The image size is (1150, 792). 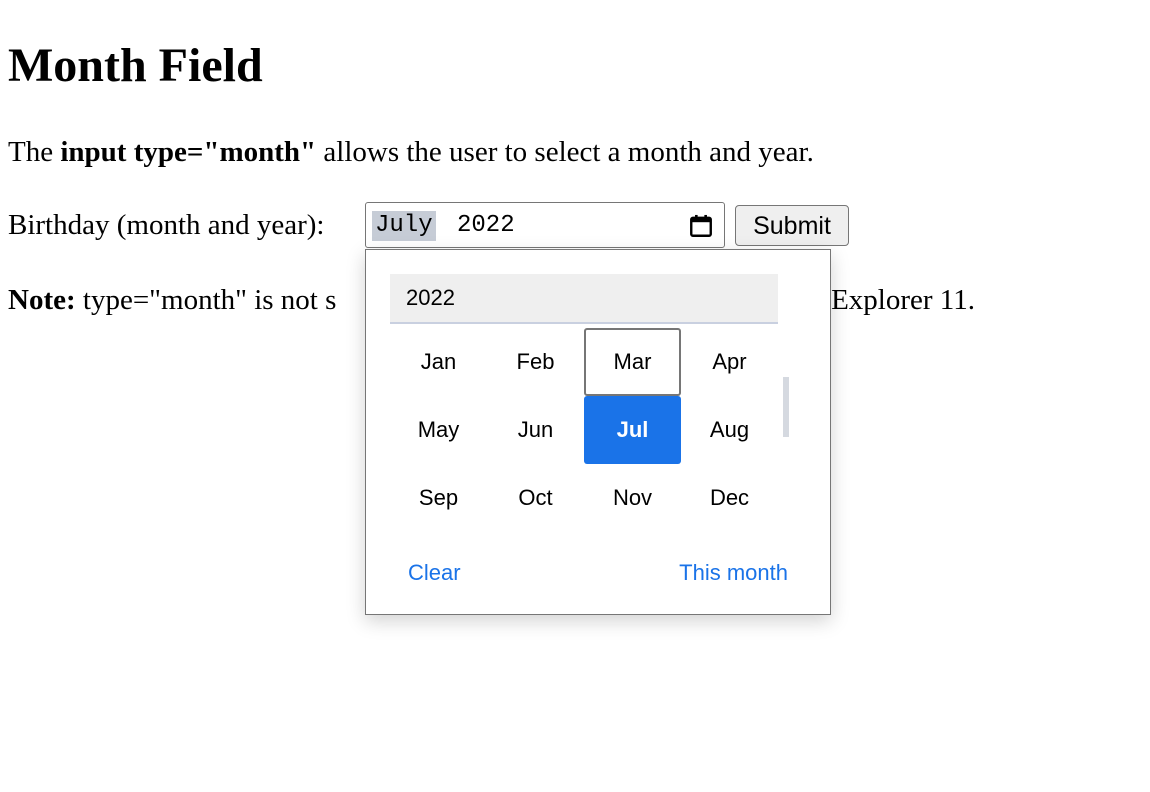 I want to click on month-option-jul: Jul, so click(x=632, y=430).